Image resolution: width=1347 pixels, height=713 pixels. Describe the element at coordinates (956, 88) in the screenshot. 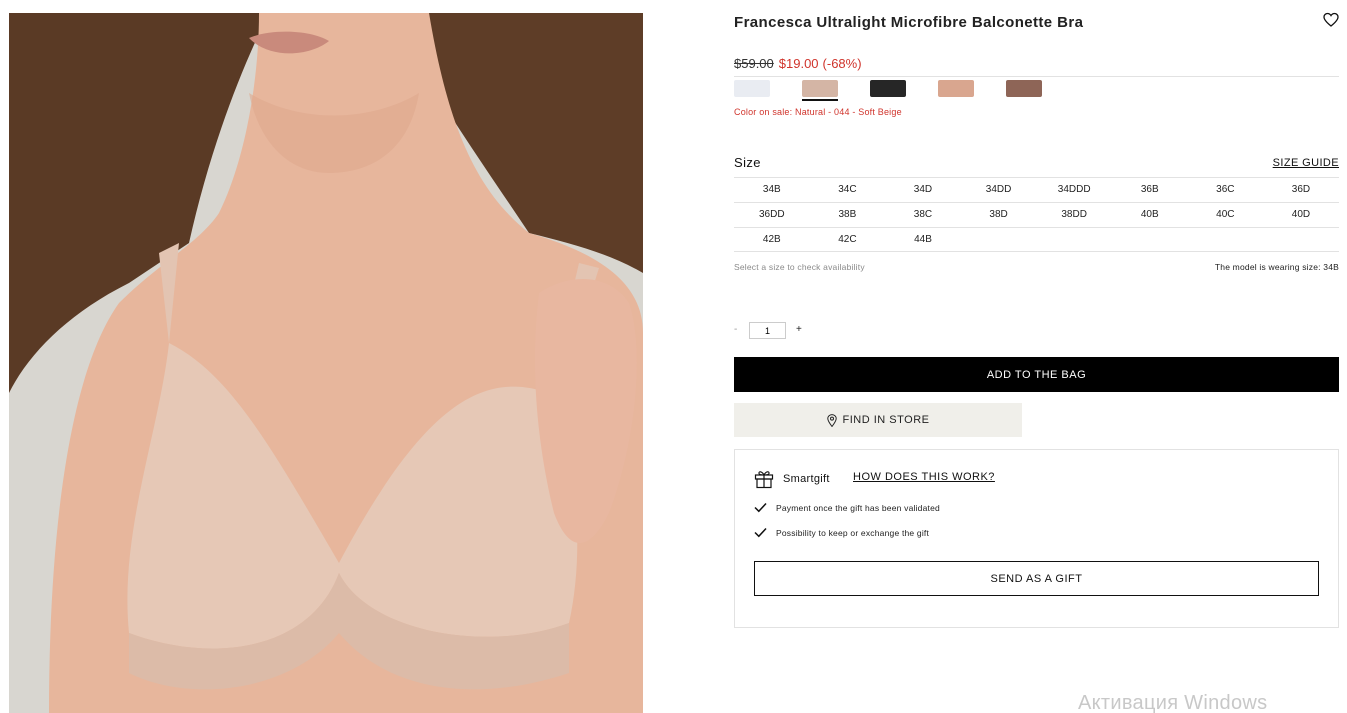

I see `swatch-natural` at that location.